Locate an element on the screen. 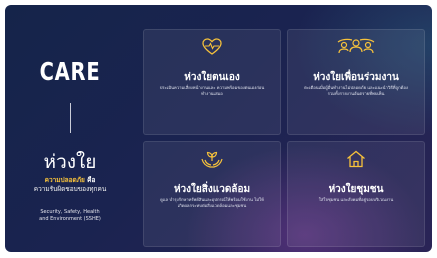  card-title: ห่วงใยตนเอง is located at coordinates (212, 77).